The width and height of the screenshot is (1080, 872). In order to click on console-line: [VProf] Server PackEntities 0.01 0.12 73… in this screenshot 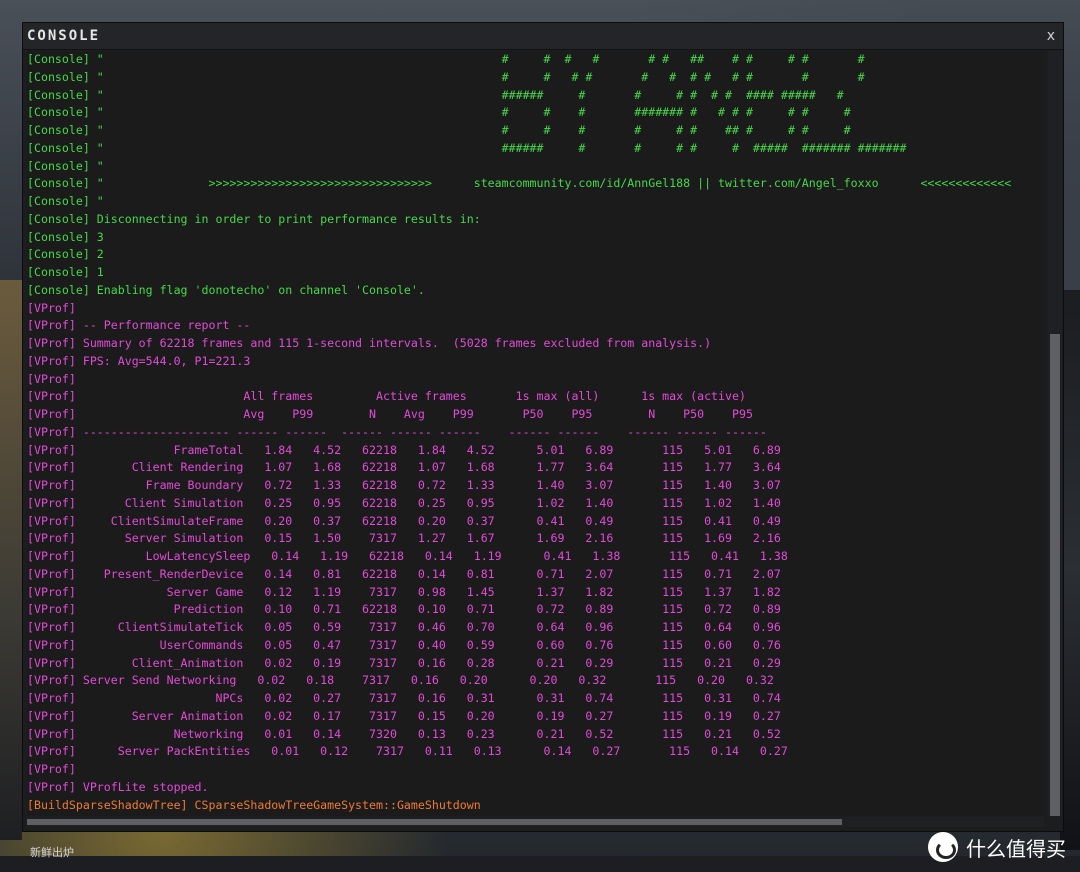, I will do `click(407, 751)`.